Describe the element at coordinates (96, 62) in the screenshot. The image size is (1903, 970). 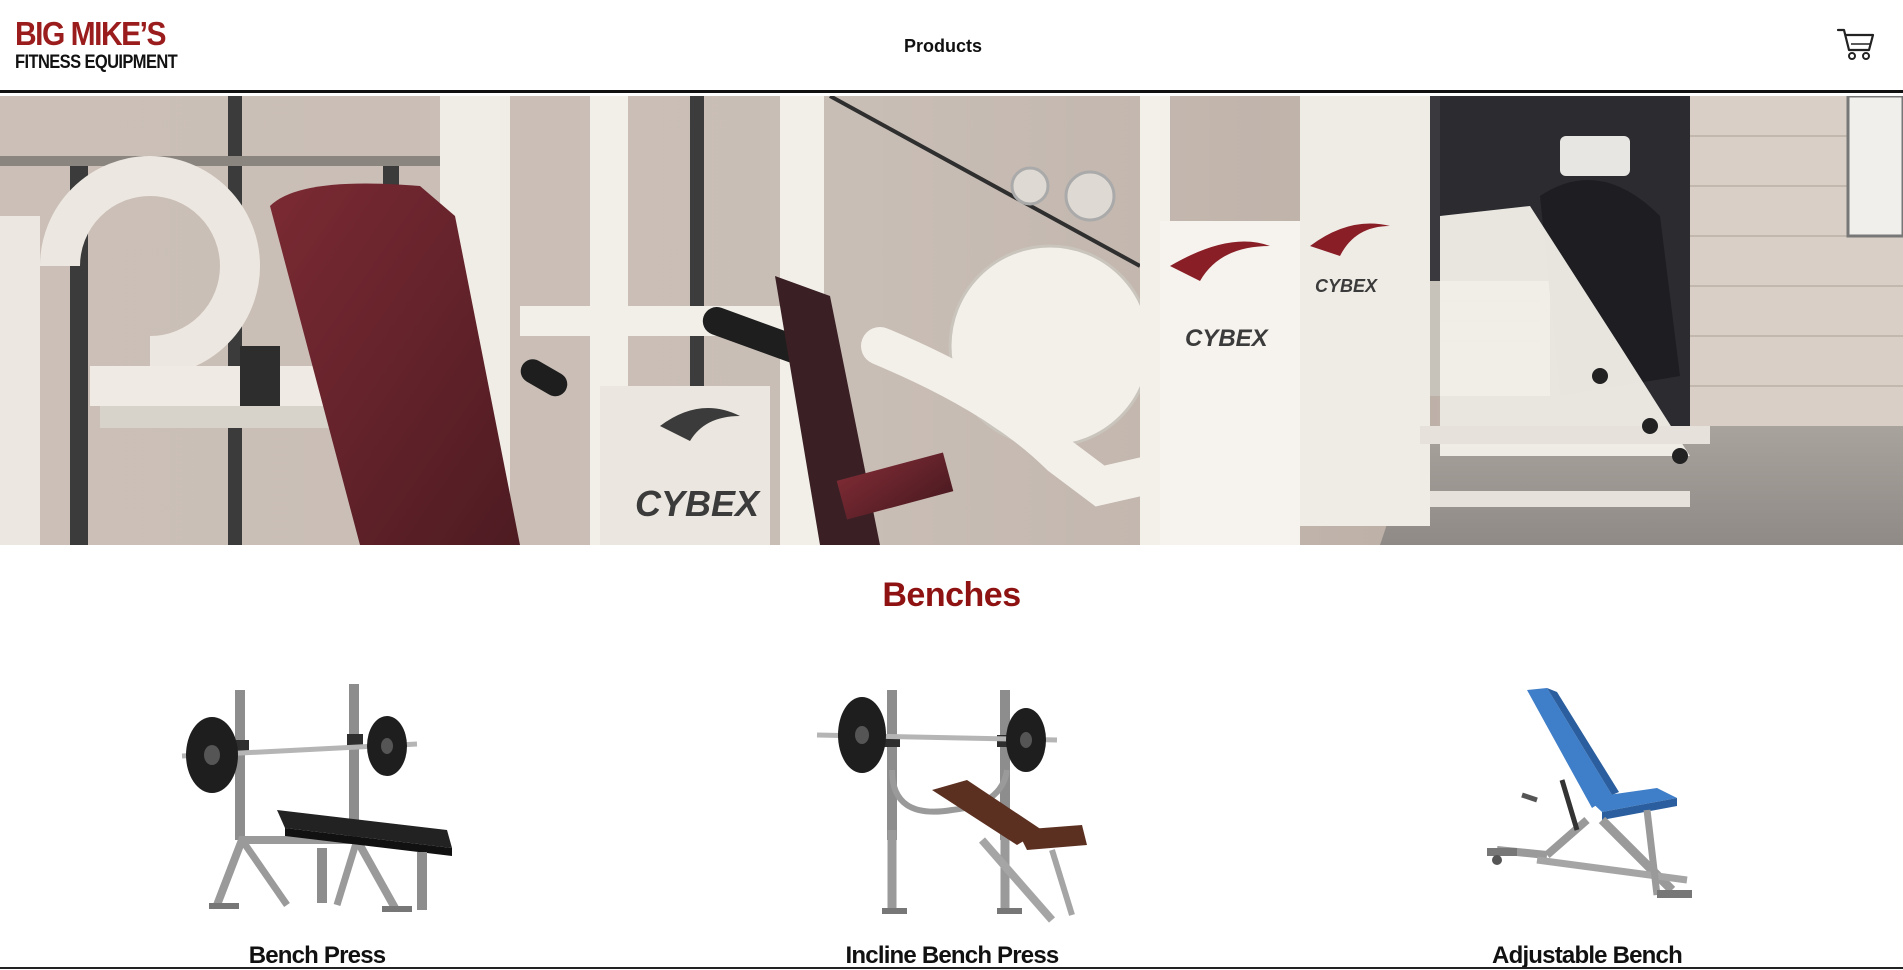
I see `logo-subtitle: FITNESS EQUIPMENT` at that location.